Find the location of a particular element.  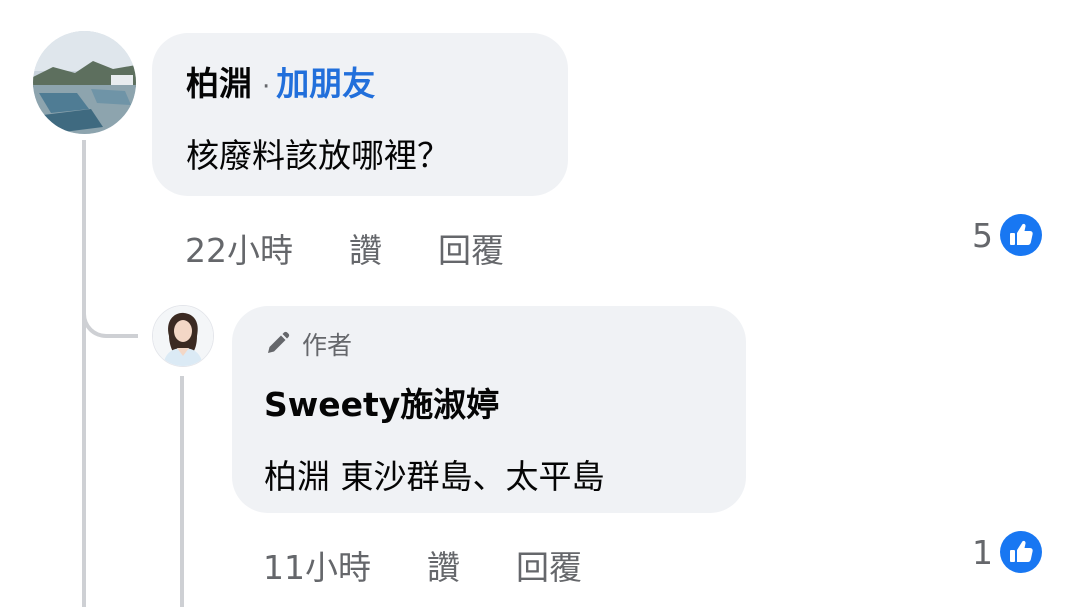

comment-author-name: 柏淵 is located at coordinates (219, 83).